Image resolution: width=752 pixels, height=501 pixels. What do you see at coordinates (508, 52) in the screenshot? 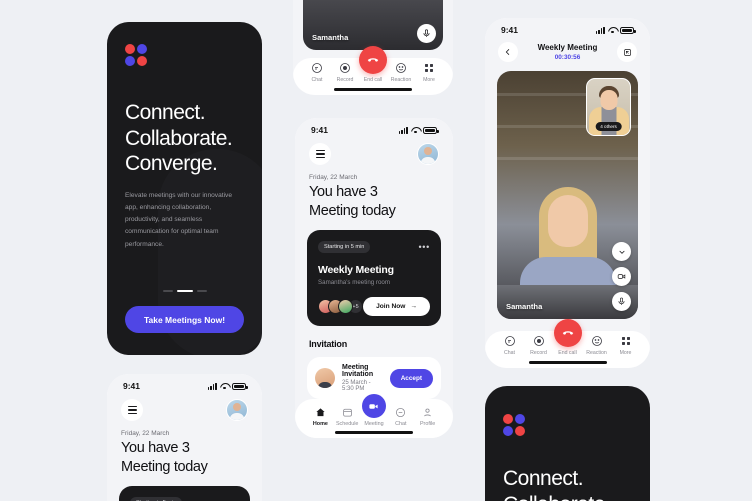
I see `back-button` at bounding box center [508, 52].